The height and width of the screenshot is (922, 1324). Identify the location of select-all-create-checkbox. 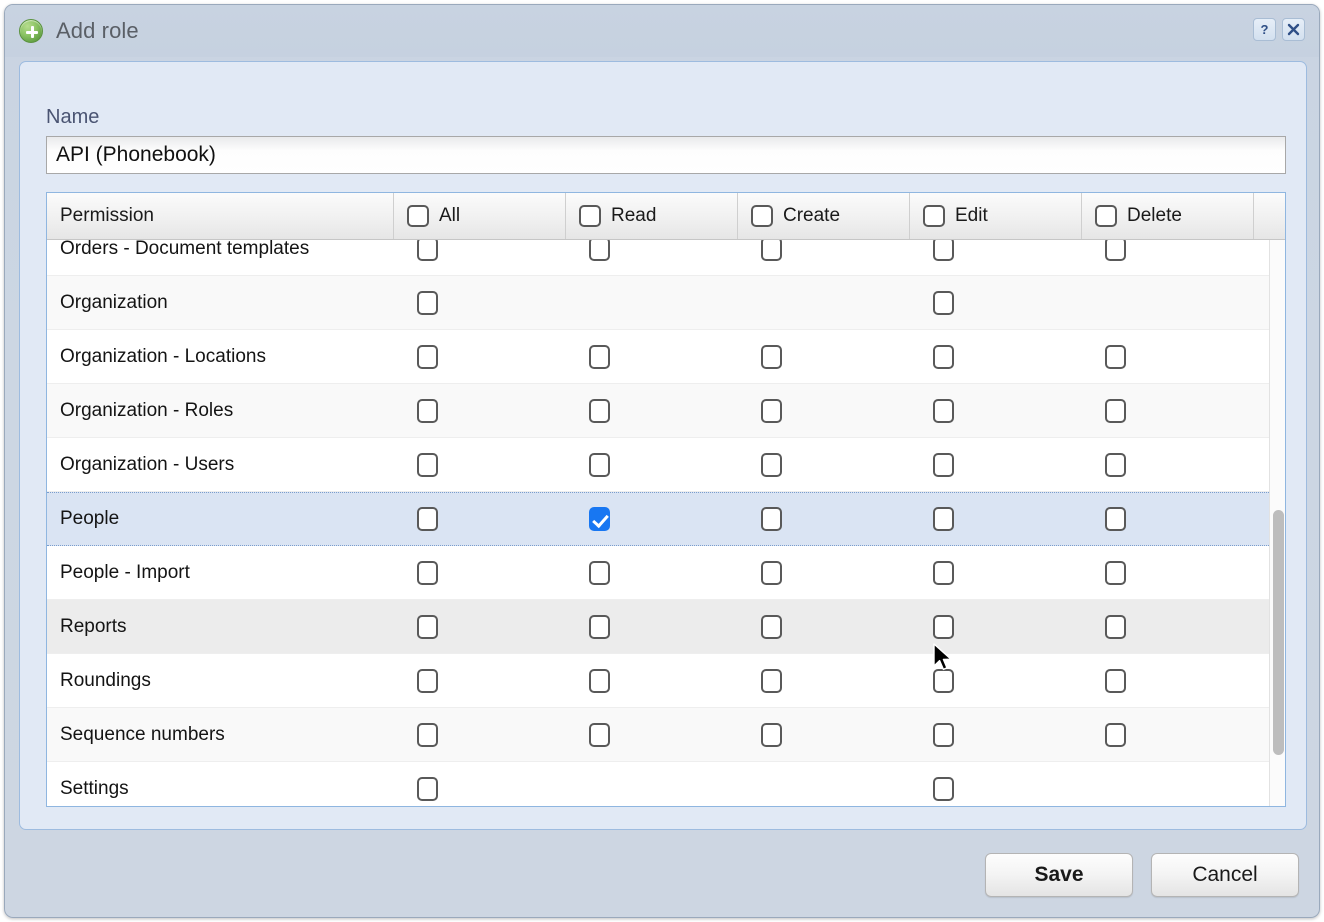
(762, 216).